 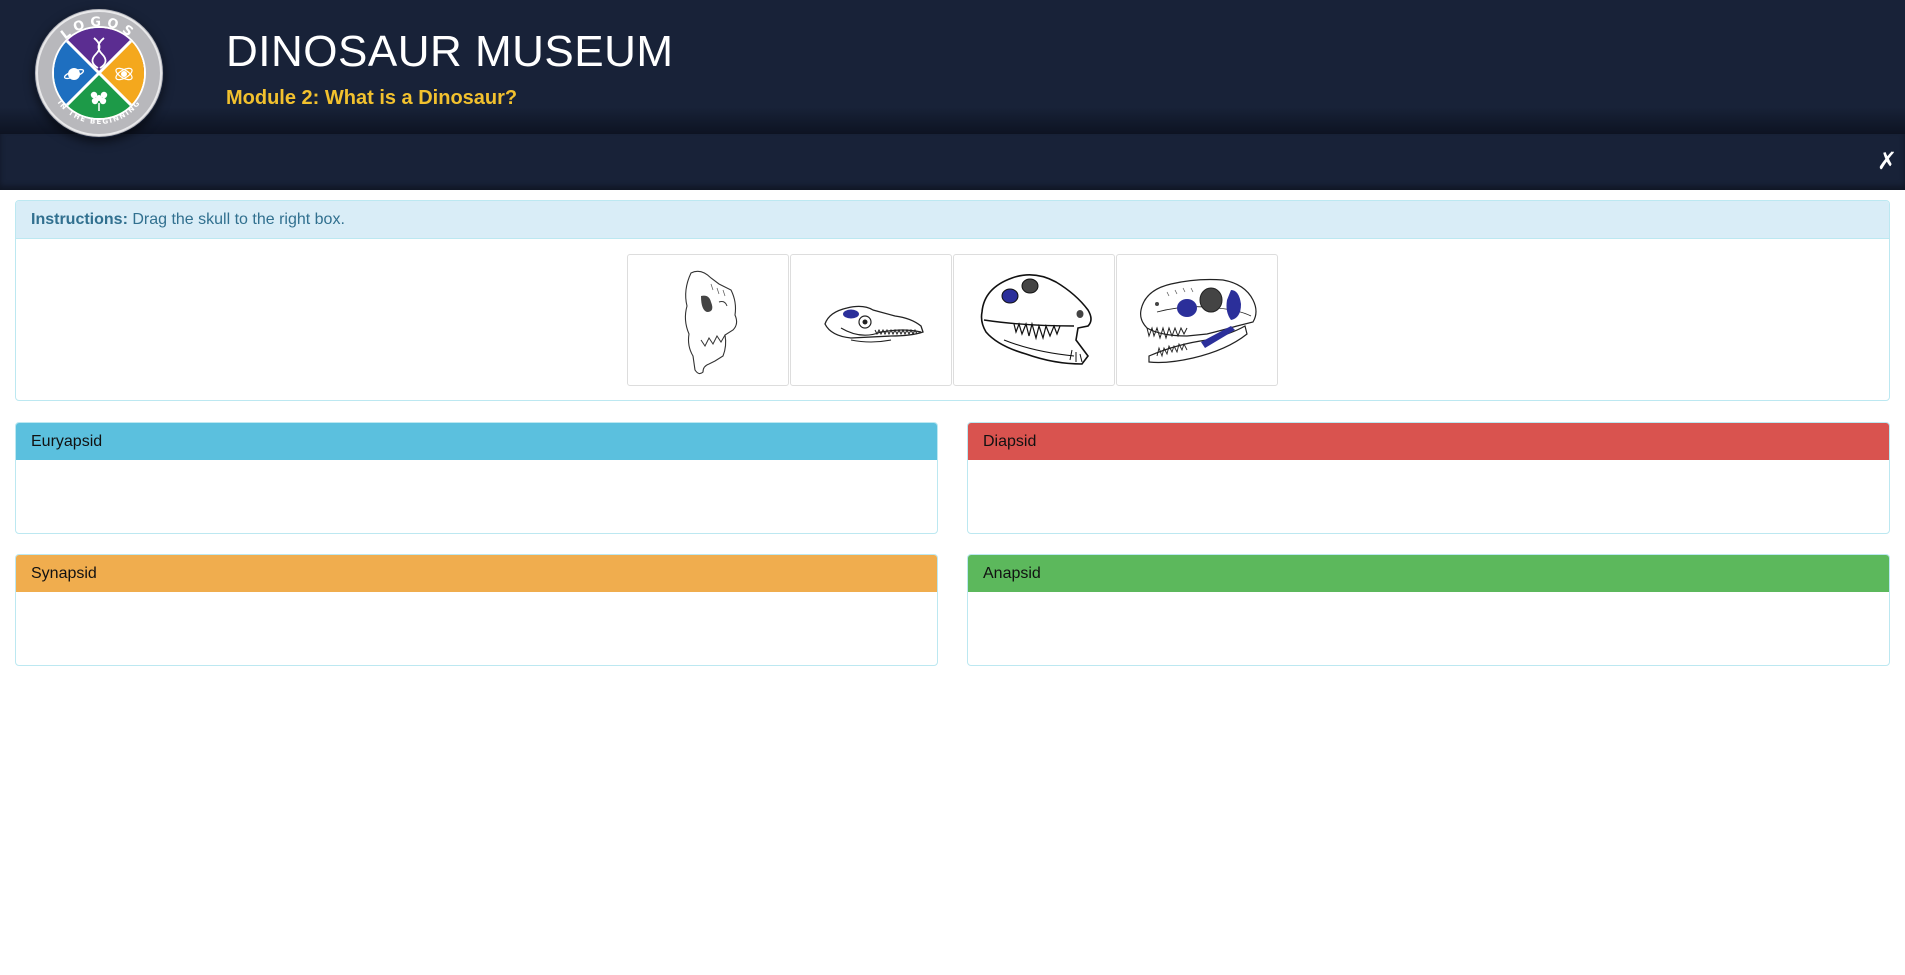 I want to click on skull-large-icon, so click(x=1036, y=319).